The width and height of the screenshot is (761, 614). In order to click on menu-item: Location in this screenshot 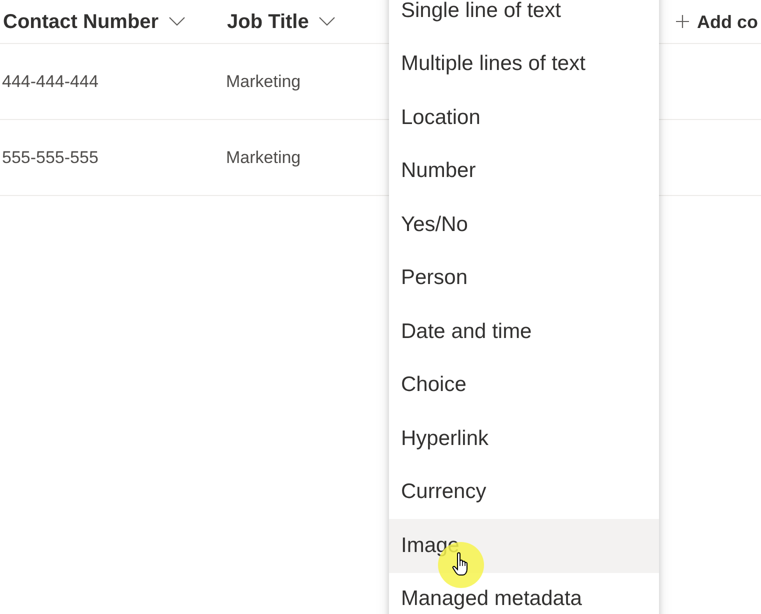, I will do `click(524, 117)`.